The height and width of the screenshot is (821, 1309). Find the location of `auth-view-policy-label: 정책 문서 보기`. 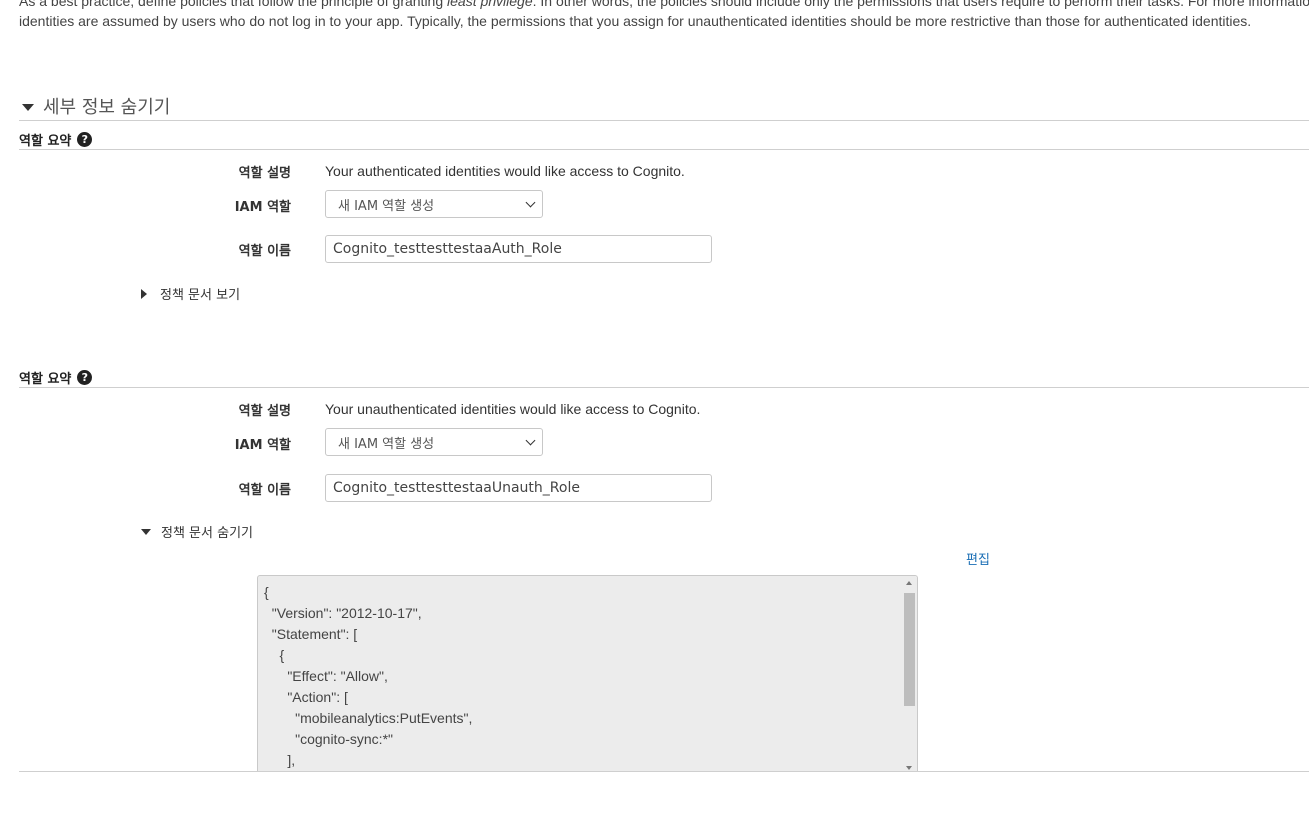

auth-view-policy-label: 정책 문서 보기 is located at coordinates (200, 295).